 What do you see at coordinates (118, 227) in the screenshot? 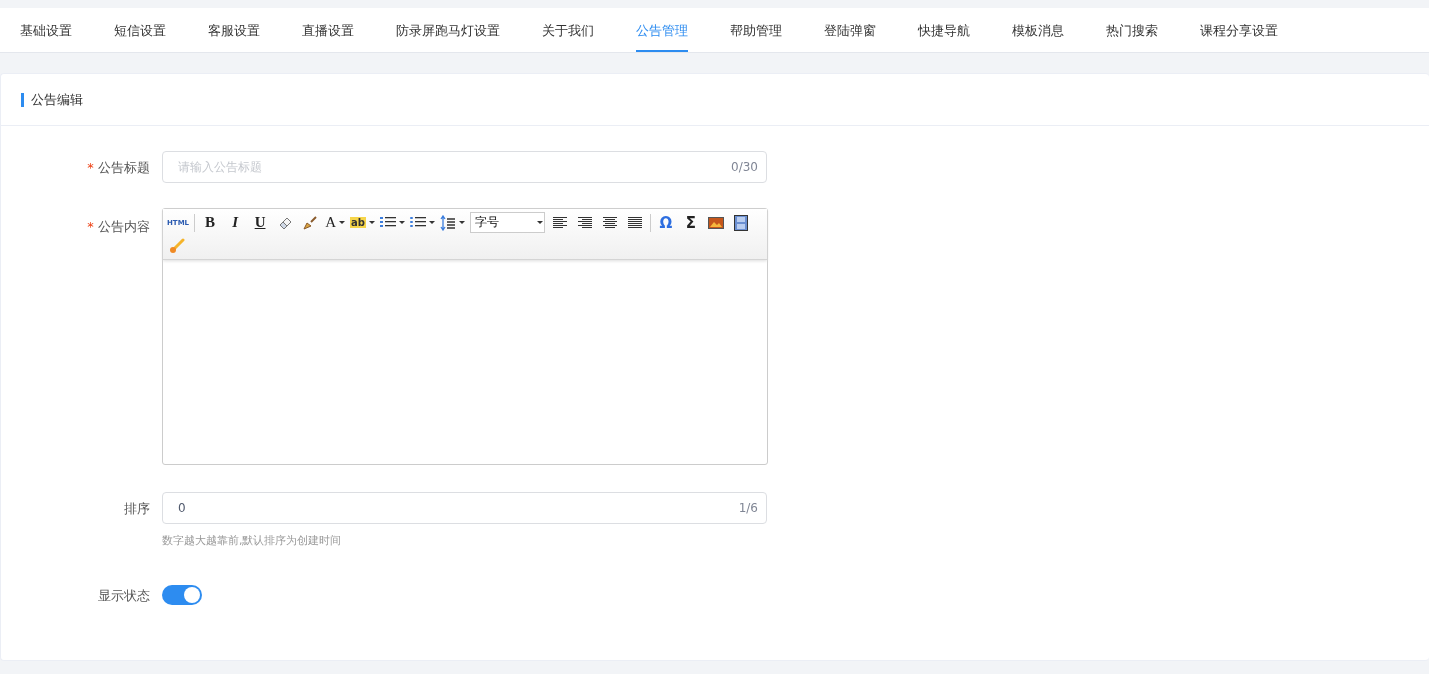
I see `field-label: * 公告内容` at bounding box center [118, 227].